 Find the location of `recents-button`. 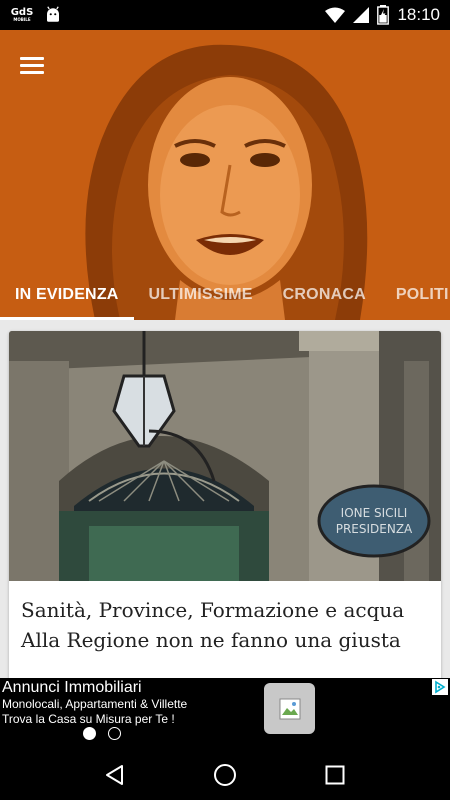

recents-button is located at coordinates (335, 775).